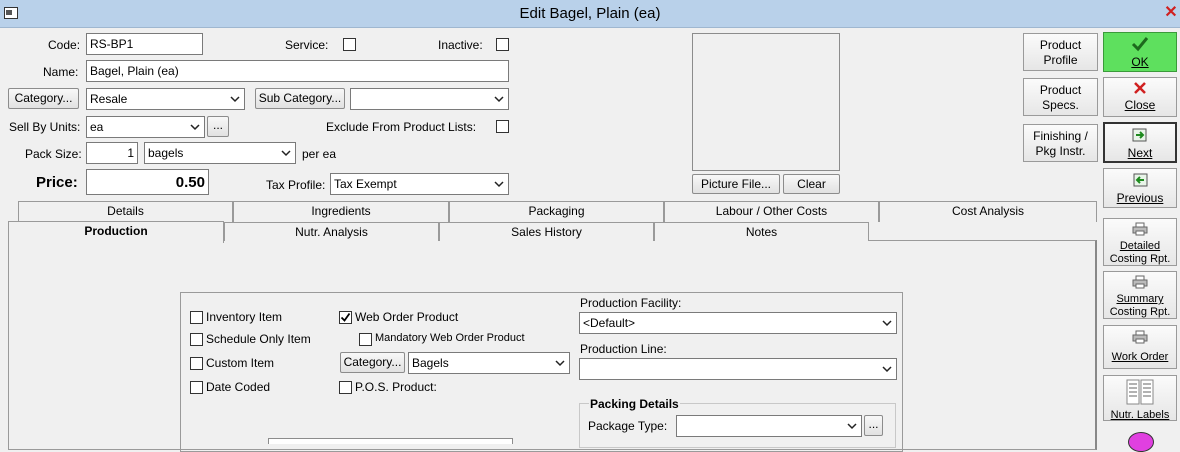 Image resolution: width=1180 pixels, height=452 pixels. I want to click on tab-production: Production, so click(116, 232).